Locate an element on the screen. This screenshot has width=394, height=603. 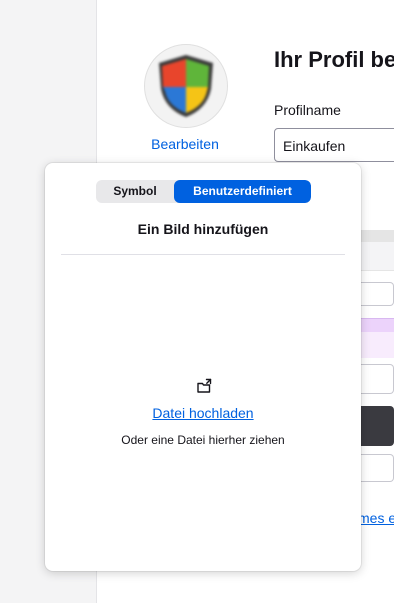
profile-name-label: Profilname is located at coordinates (307, 110).